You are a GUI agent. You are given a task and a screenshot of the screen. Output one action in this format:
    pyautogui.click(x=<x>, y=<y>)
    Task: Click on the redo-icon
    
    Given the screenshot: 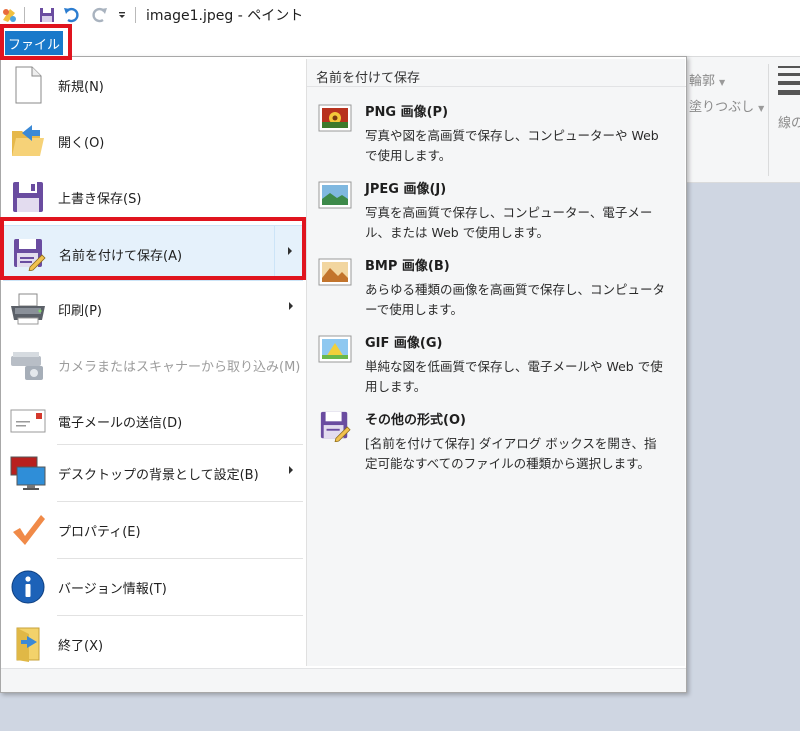 What is the action you would take?
    pyautogui.click(x=99, y=15)
    